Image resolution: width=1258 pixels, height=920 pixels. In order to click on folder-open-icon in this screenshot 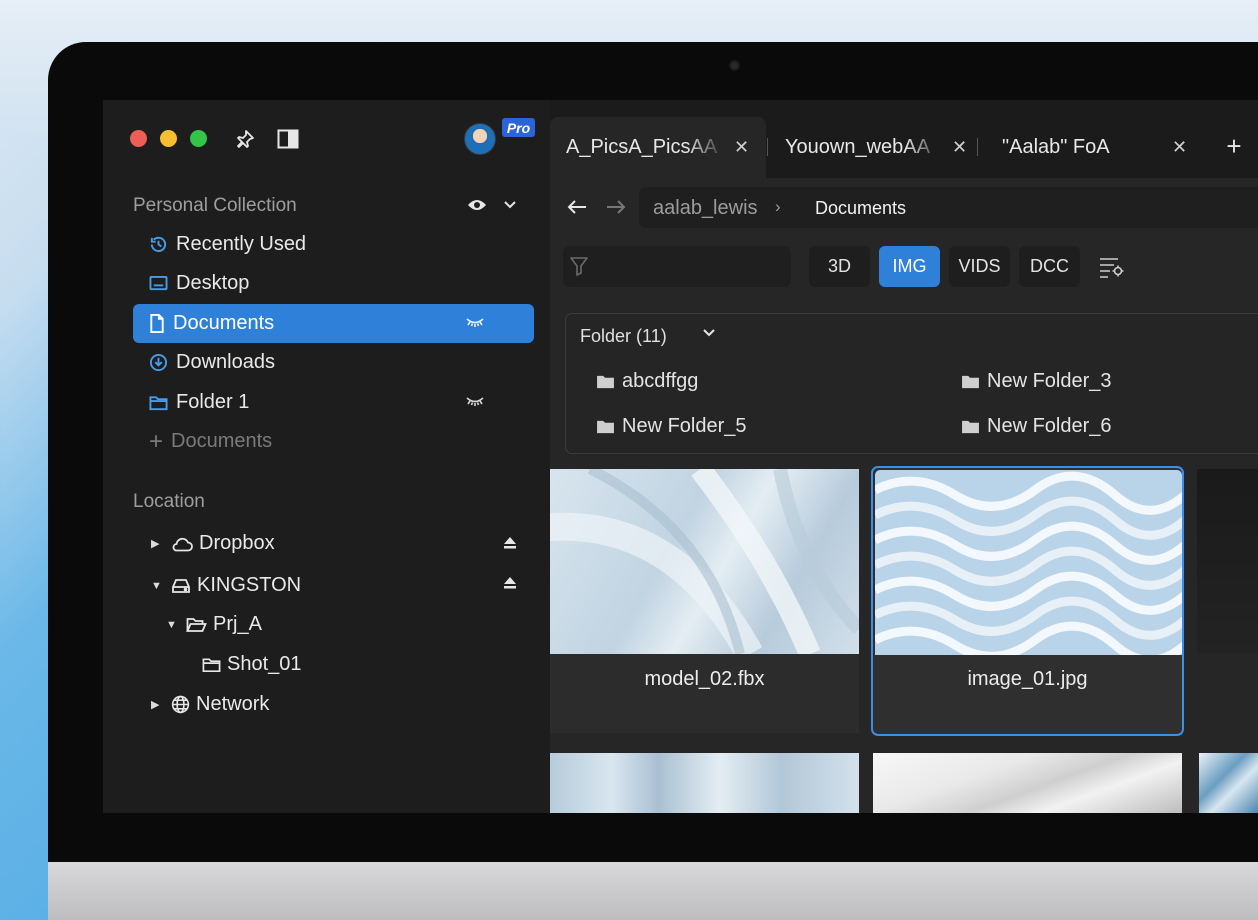, I will do `click(196, 625)`.